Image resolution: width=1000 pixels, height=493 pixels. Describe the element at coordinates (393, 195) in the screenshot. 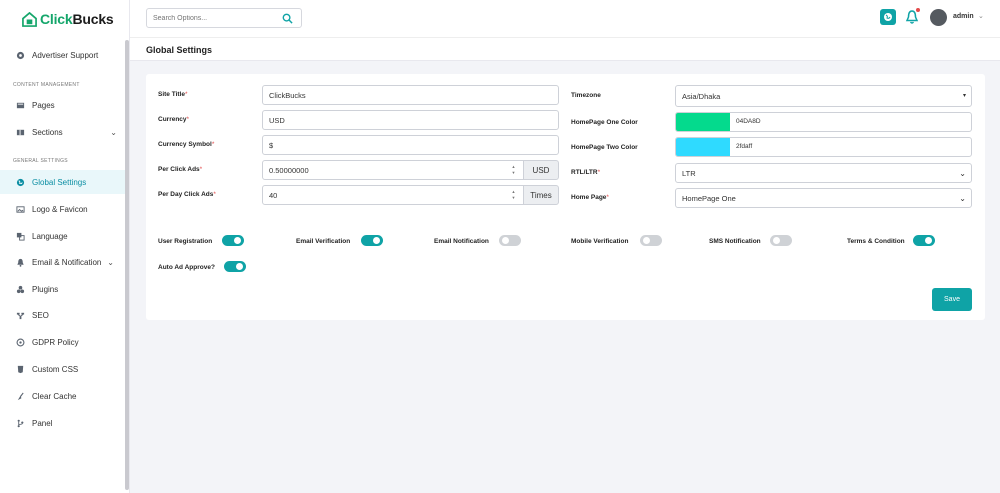

I see `per-day-click-ads-input: 40 ▲ ▼` at that location.